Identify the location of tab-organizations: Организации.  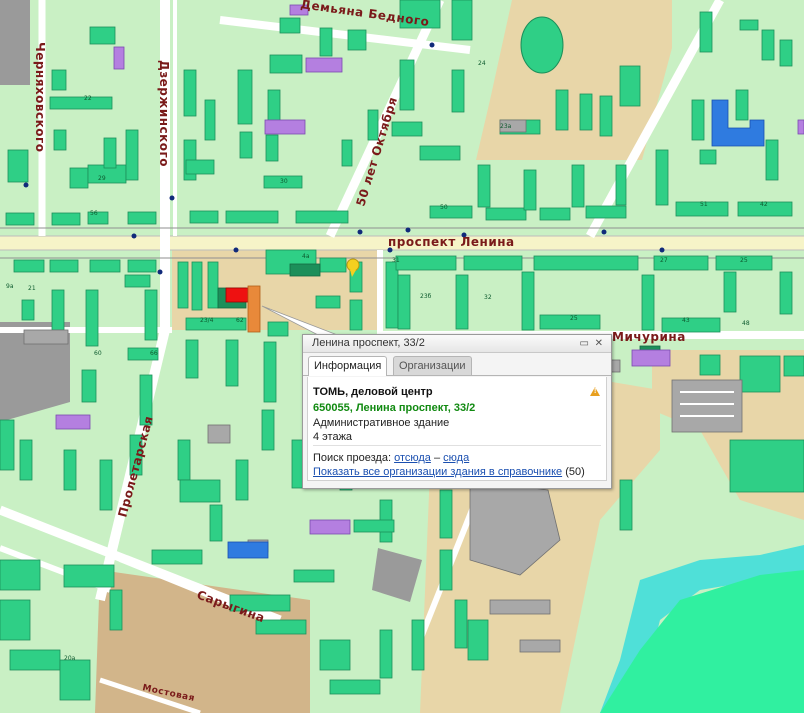
(432, 365).